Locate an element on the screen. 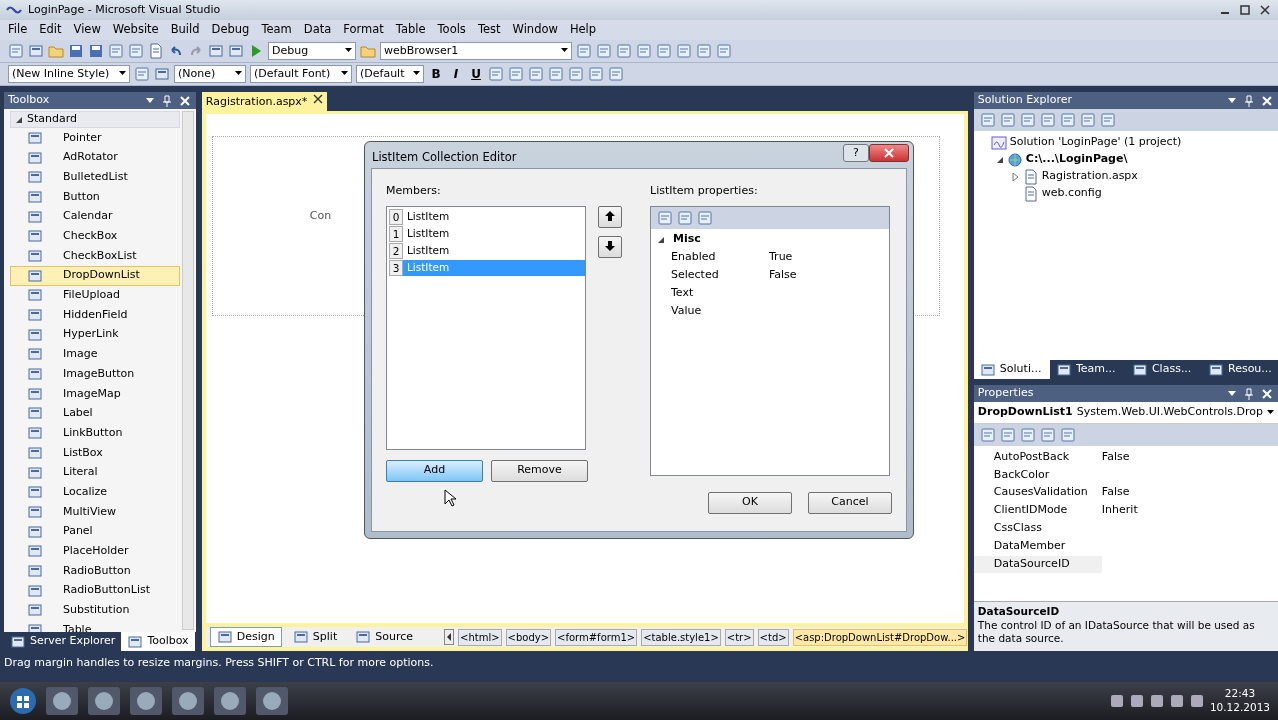 This screenshot has width=1278, height=720. toolbox-item: HiddenField is located at coordinates (95, 315).